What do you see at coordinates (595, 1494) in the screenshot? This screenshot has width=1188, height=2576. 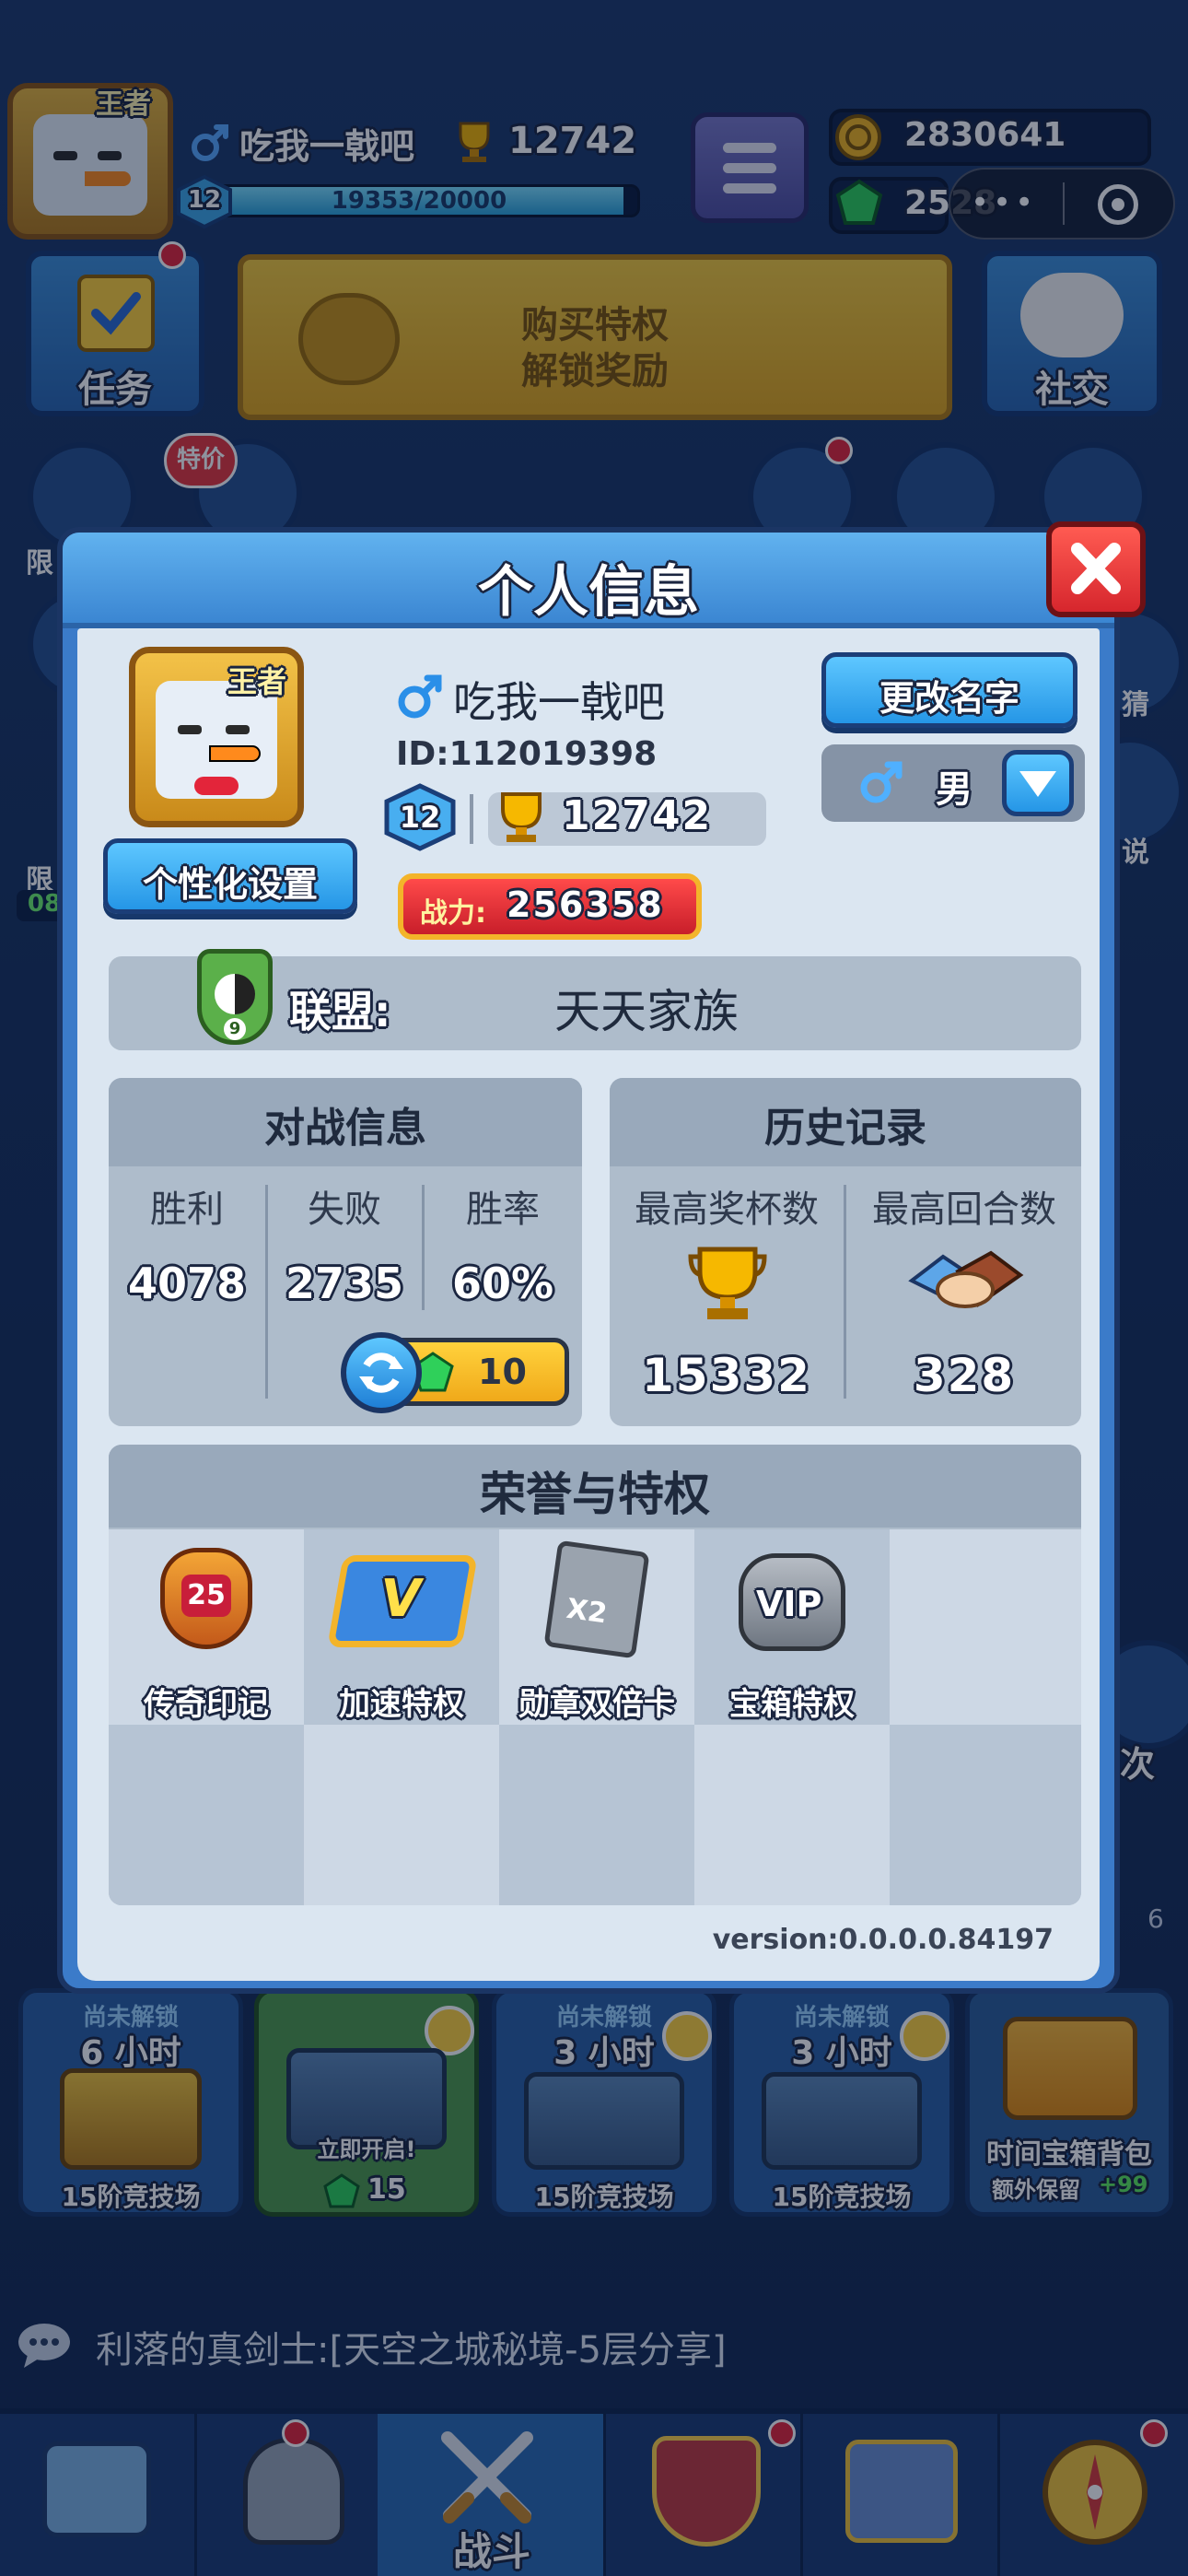 I see `honors-title: 荣誉与特权` at bounding box center [595, 1494].